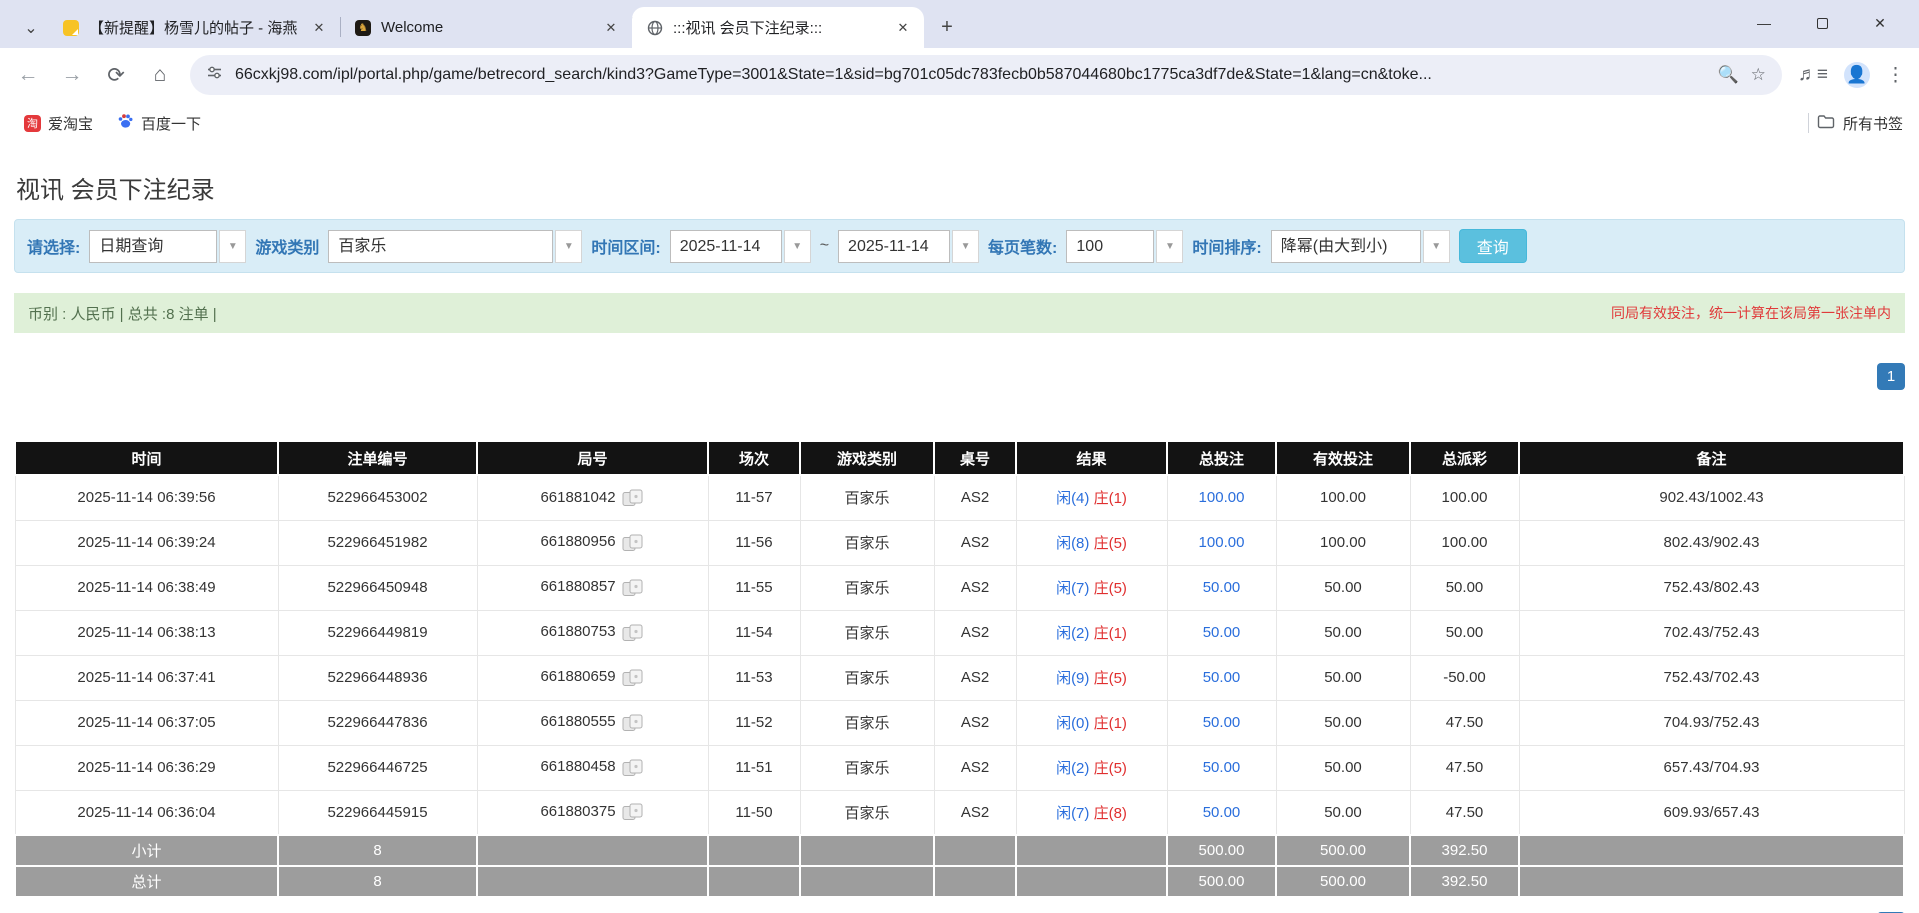 The image size is (1919, 913). What do you see at coordinates (1822, 23) in the screenshot?
I see `maximize-button` at bounding box center [1822, 23].